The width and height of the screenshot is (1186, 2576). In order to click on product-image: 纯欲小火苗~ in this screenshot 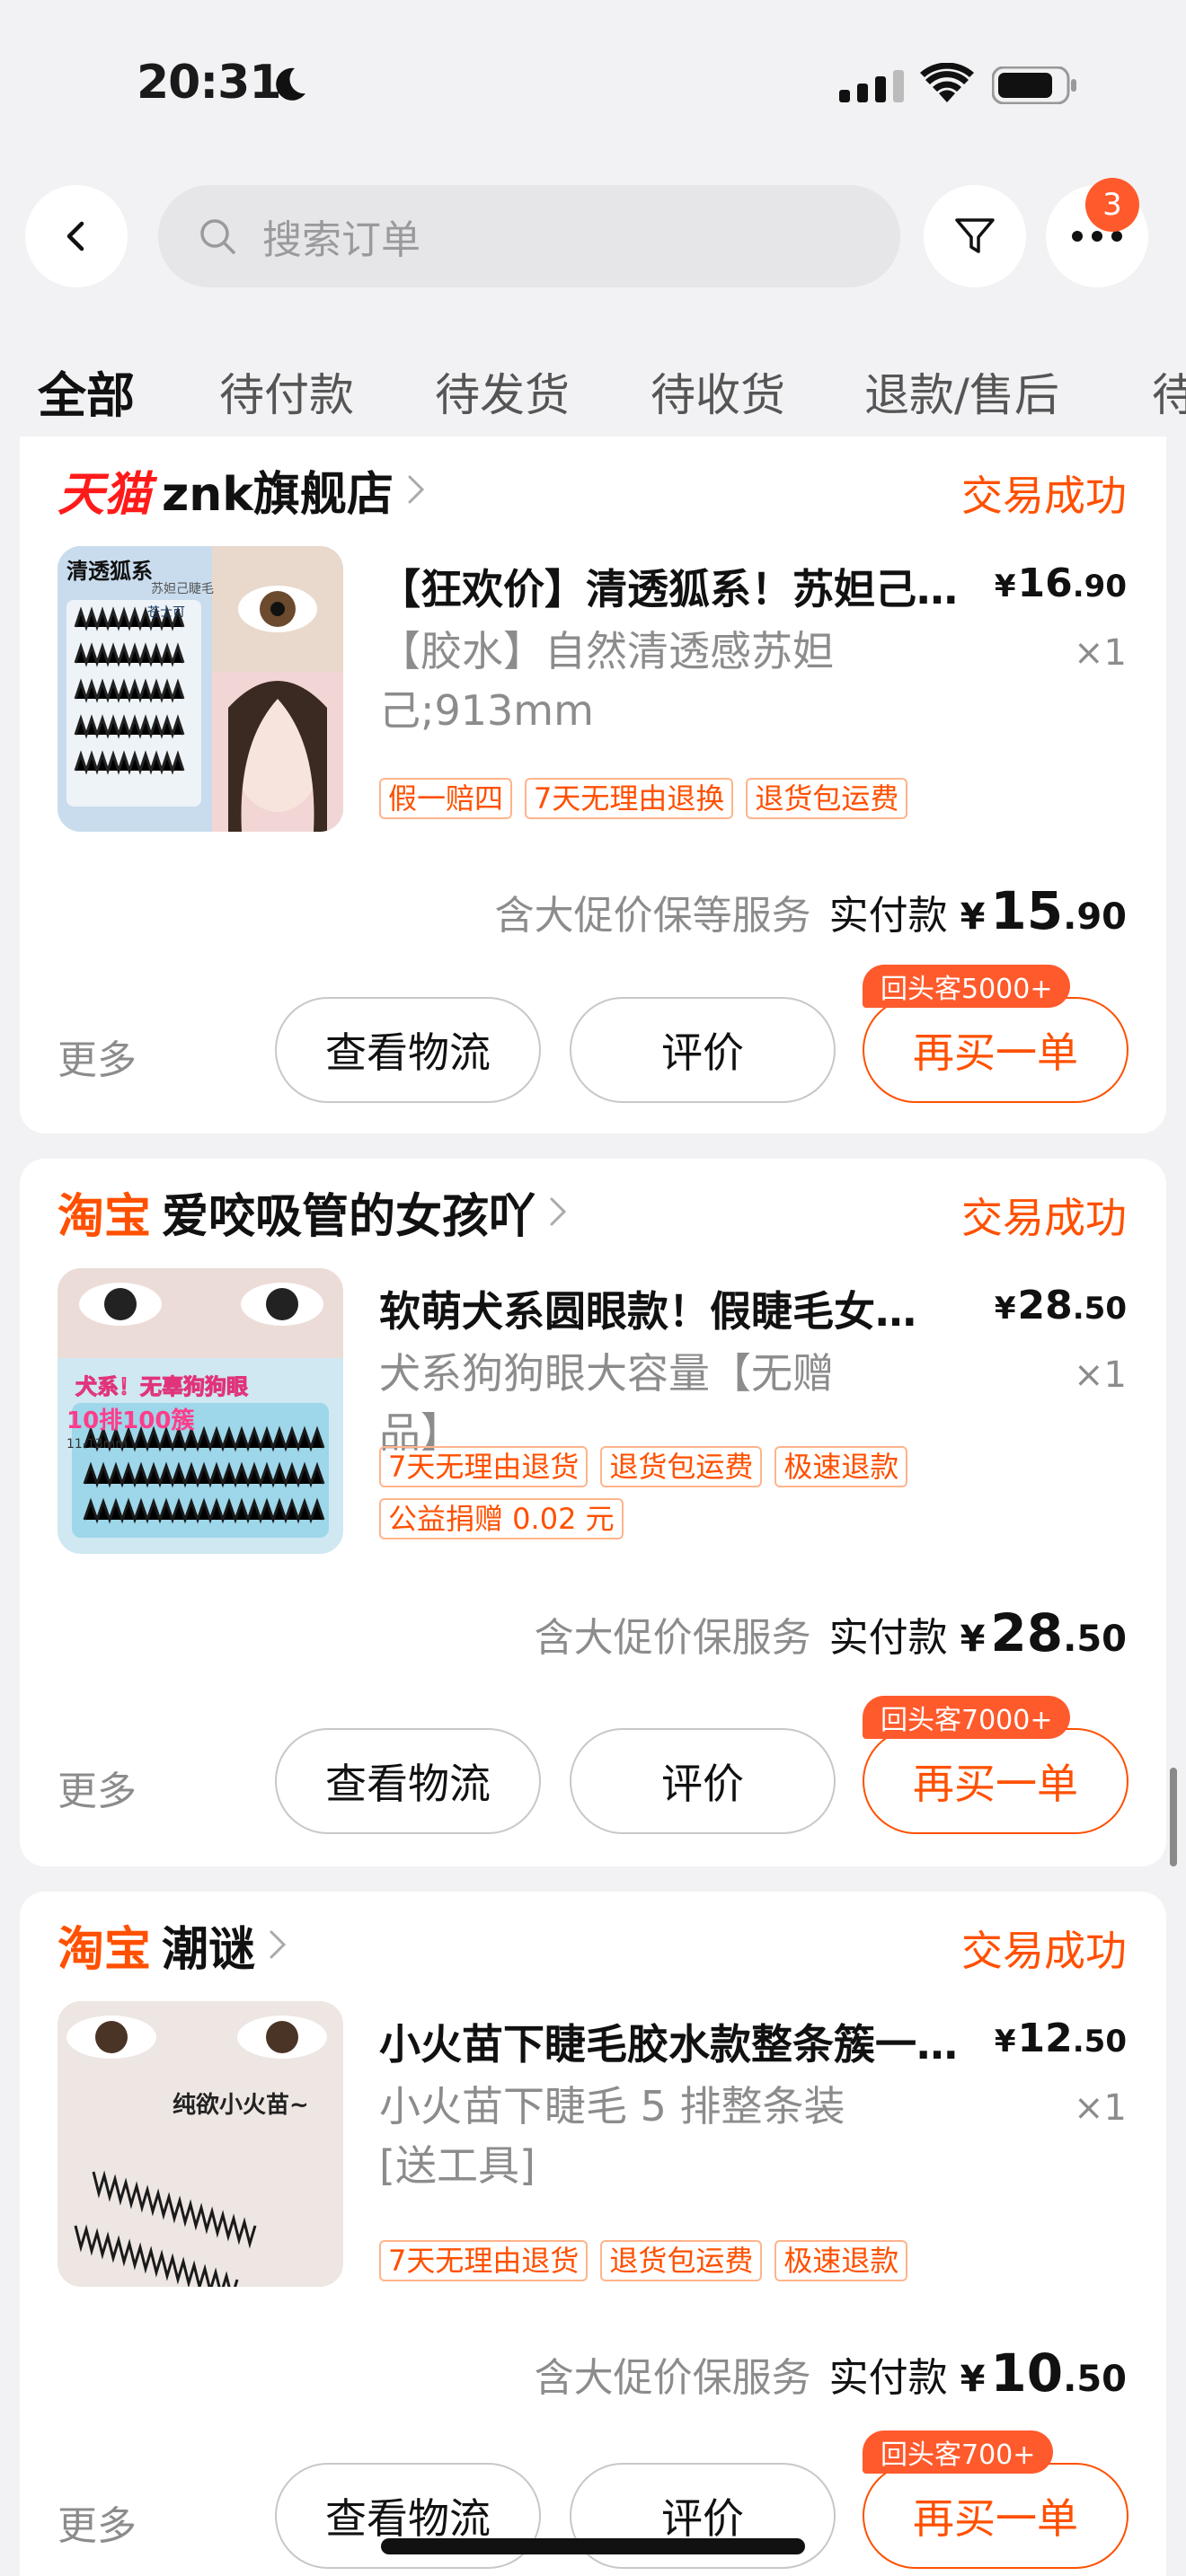, I will do `click(200, 2144)`.